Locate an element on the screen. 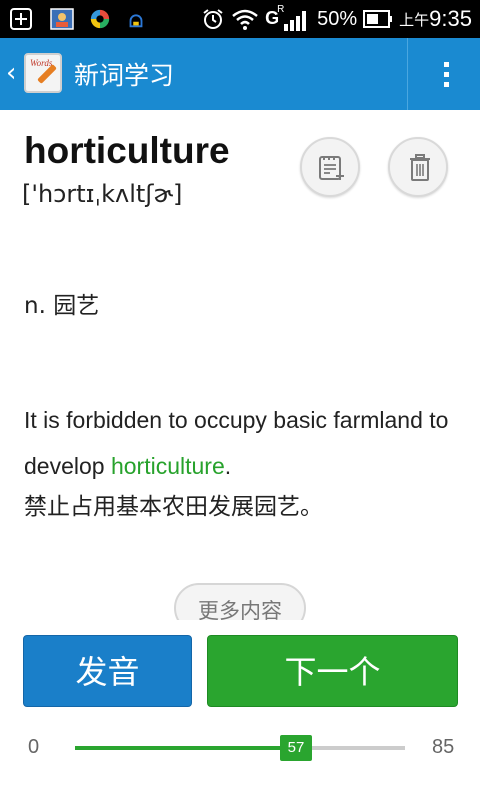 Image resolution: width=480 pixels, height=800 pixels. clock: 9:35 is located at coordinates (450, 18).